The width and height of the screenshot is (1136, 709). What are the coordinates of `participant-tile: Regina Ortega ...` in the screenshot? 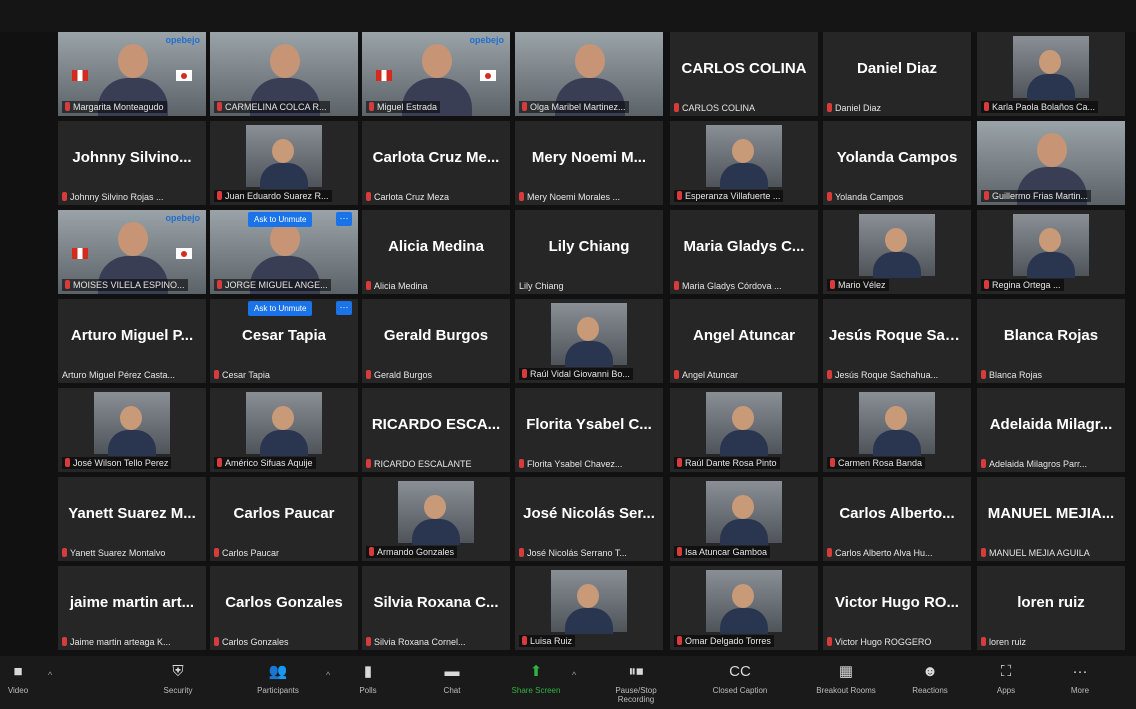 It's located at (1051, 252).